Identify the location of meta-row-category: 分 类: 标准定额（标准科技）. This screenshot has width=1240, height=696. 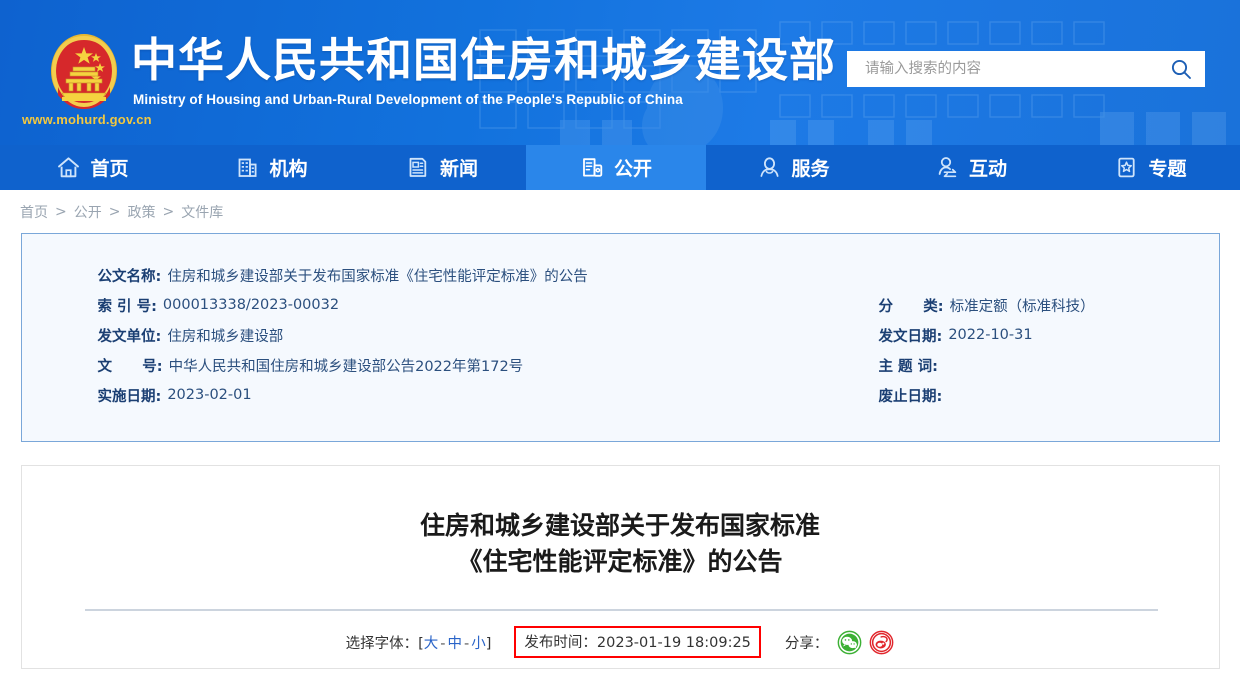
(1044, 305).